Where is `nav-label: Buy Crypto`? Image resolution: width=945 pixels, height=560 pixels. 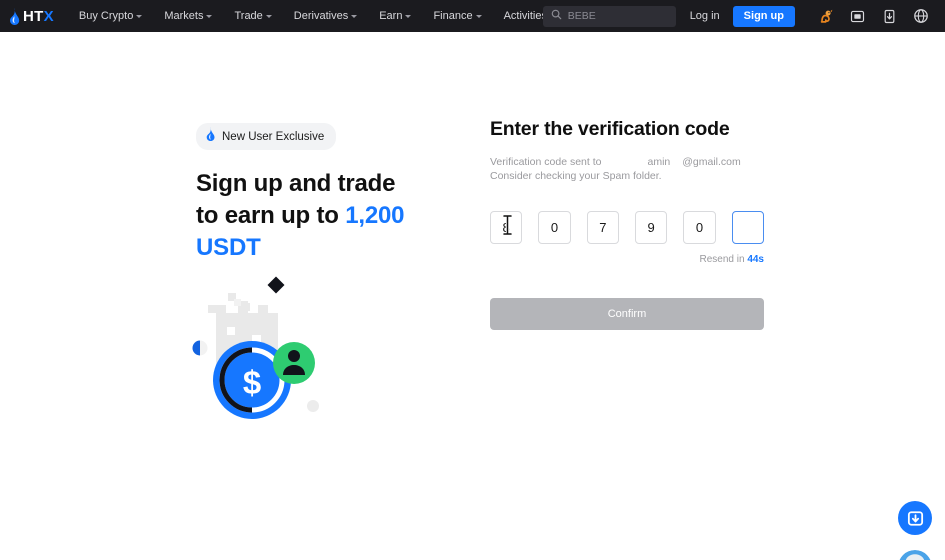 nav-label: Buy Crypto is located at coordinates (106, 16).